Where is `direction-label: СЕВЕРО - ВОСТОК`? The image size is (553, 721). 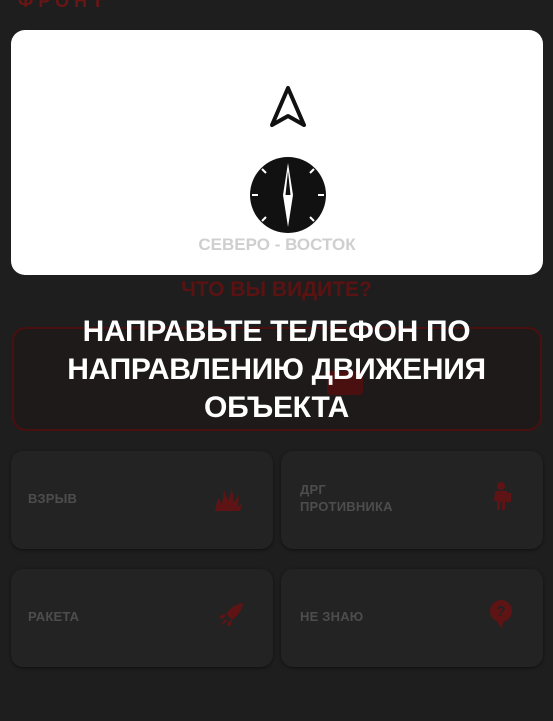 direction-label: СЕВЕРО - ВОСТОК is located at coordinates (277, 244).